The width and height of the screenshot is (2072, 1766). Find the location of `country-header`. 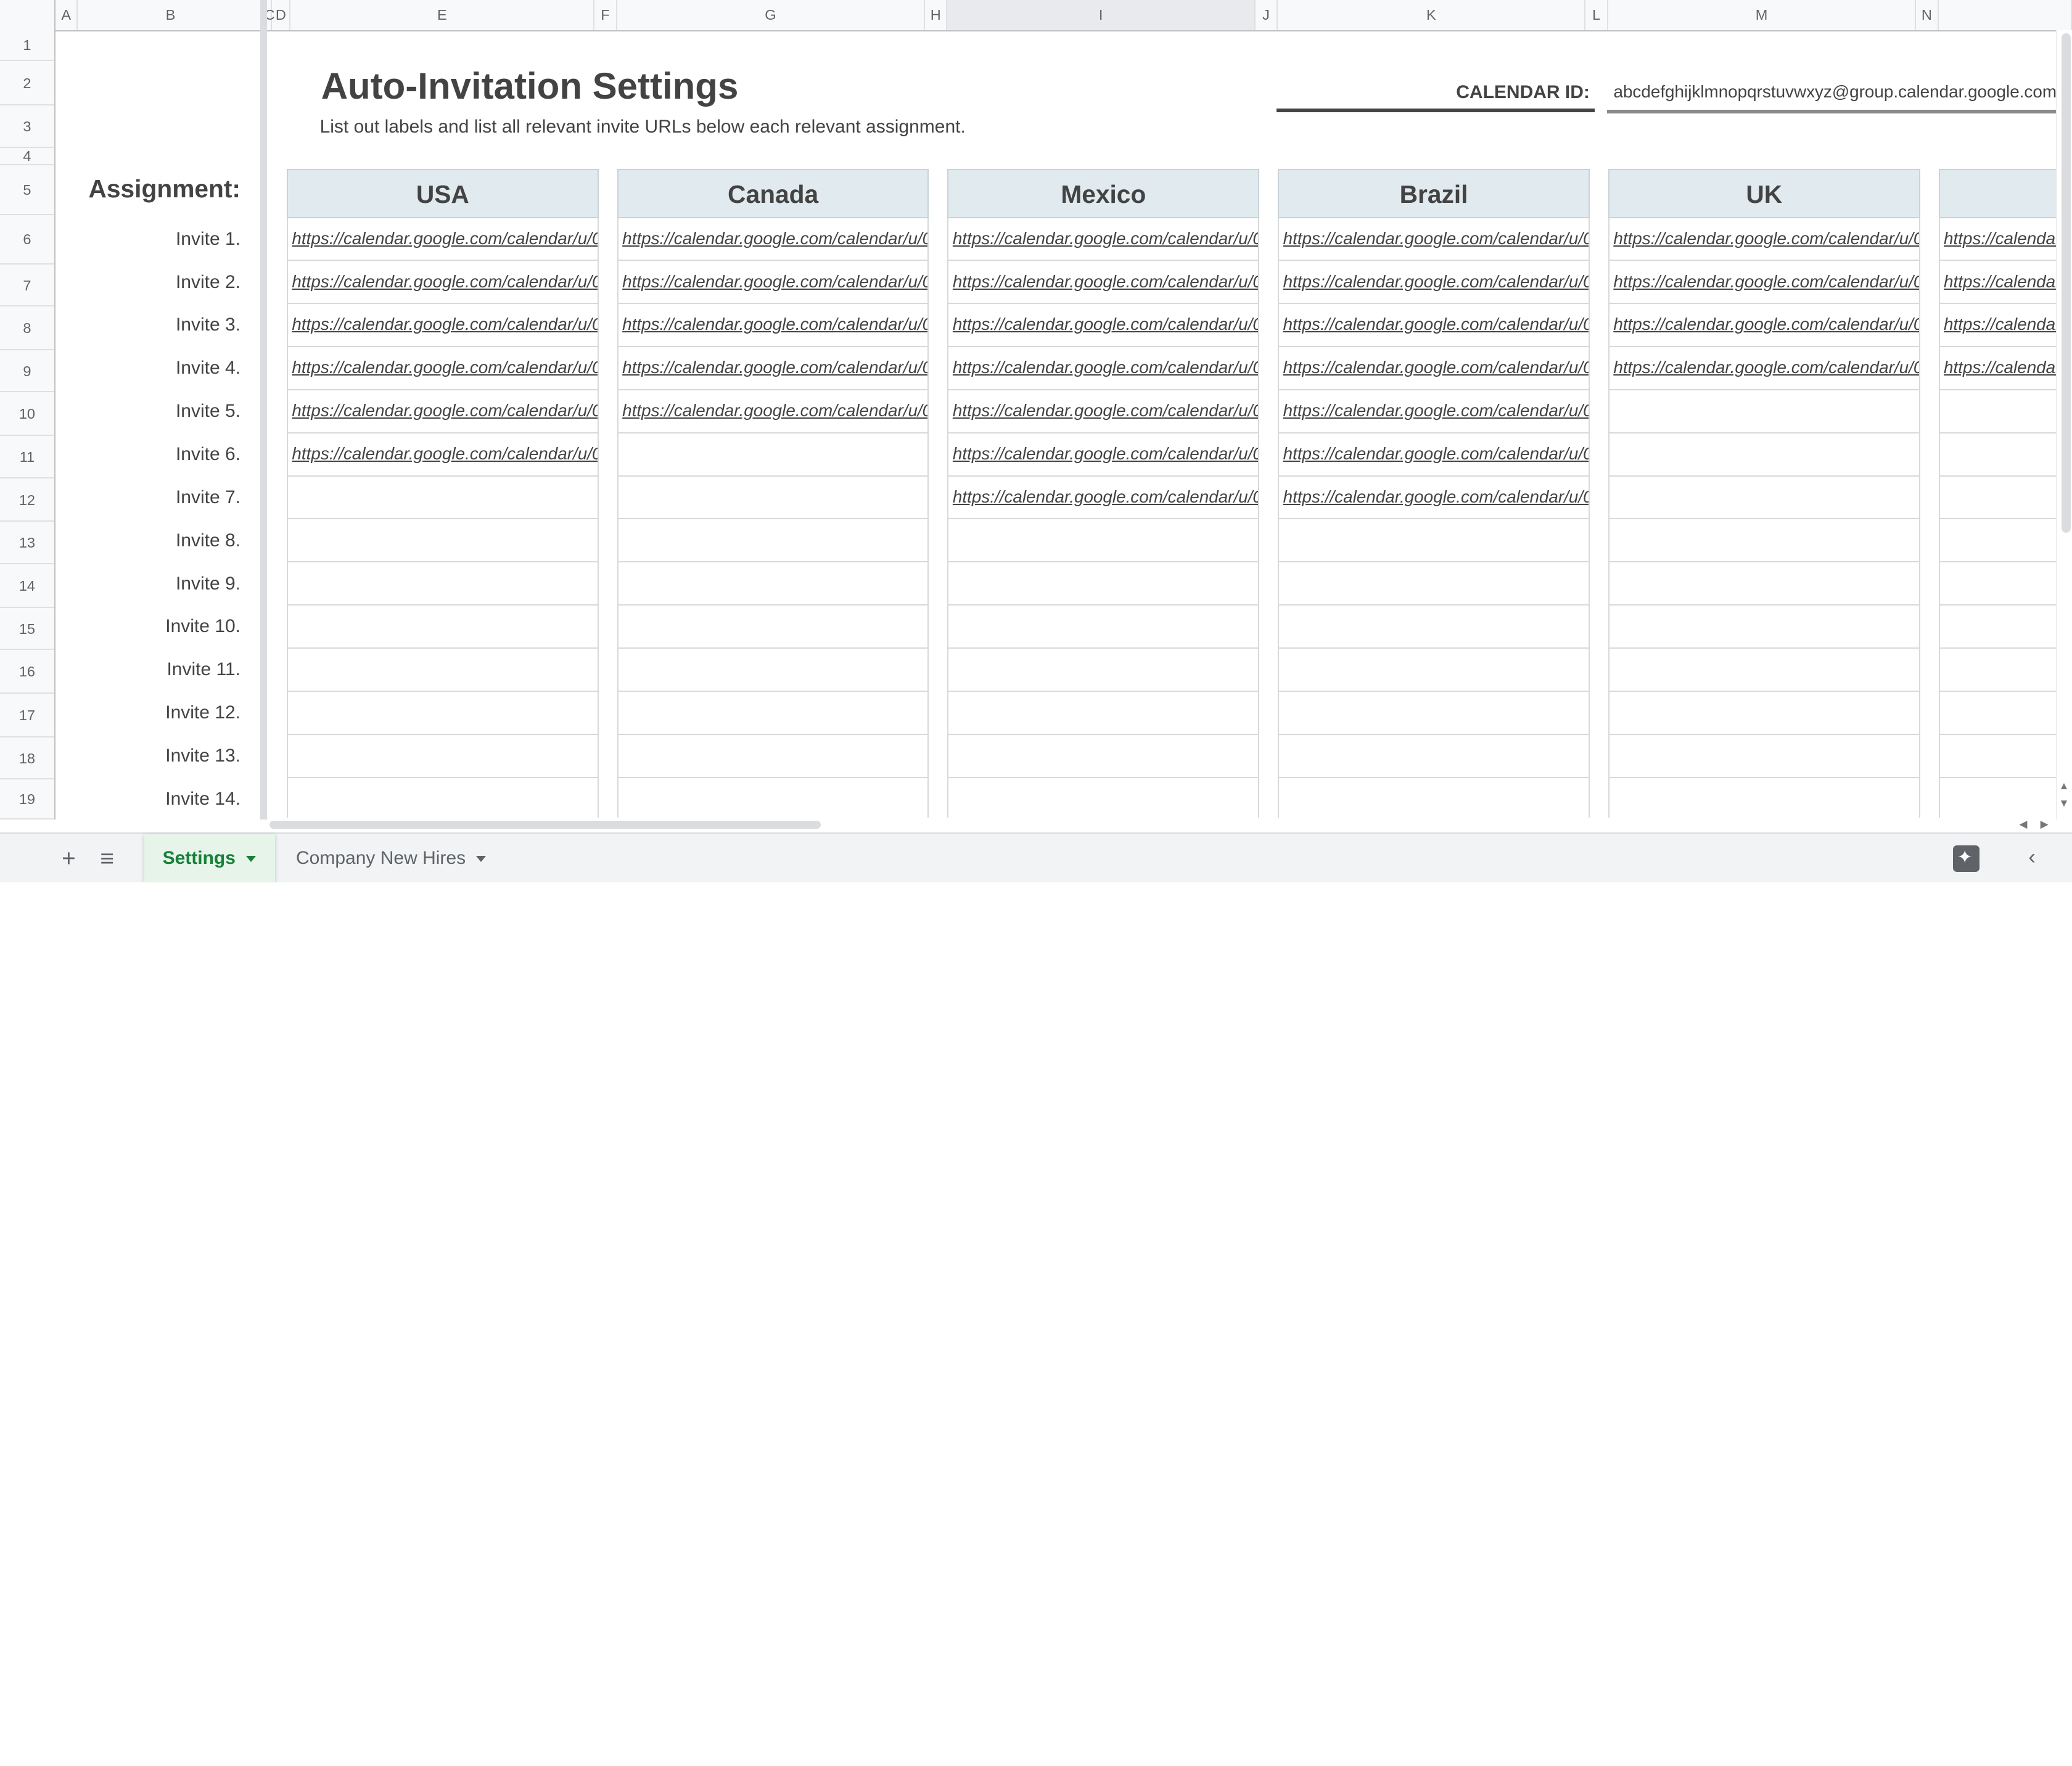

country-header is located at coordinates (1998, 193).